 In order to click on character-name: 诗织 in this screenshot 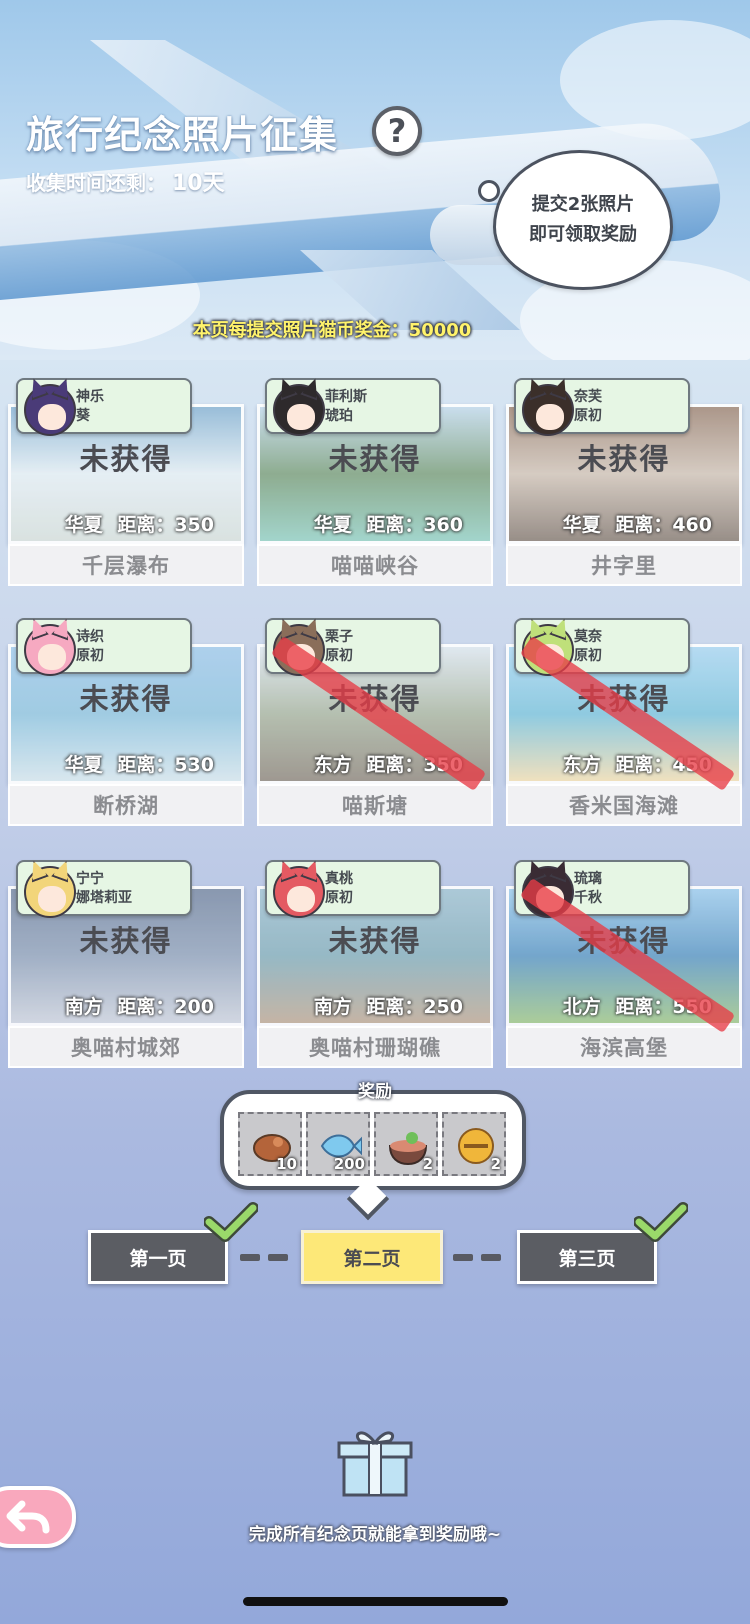, I will do `click(90, 637)`.